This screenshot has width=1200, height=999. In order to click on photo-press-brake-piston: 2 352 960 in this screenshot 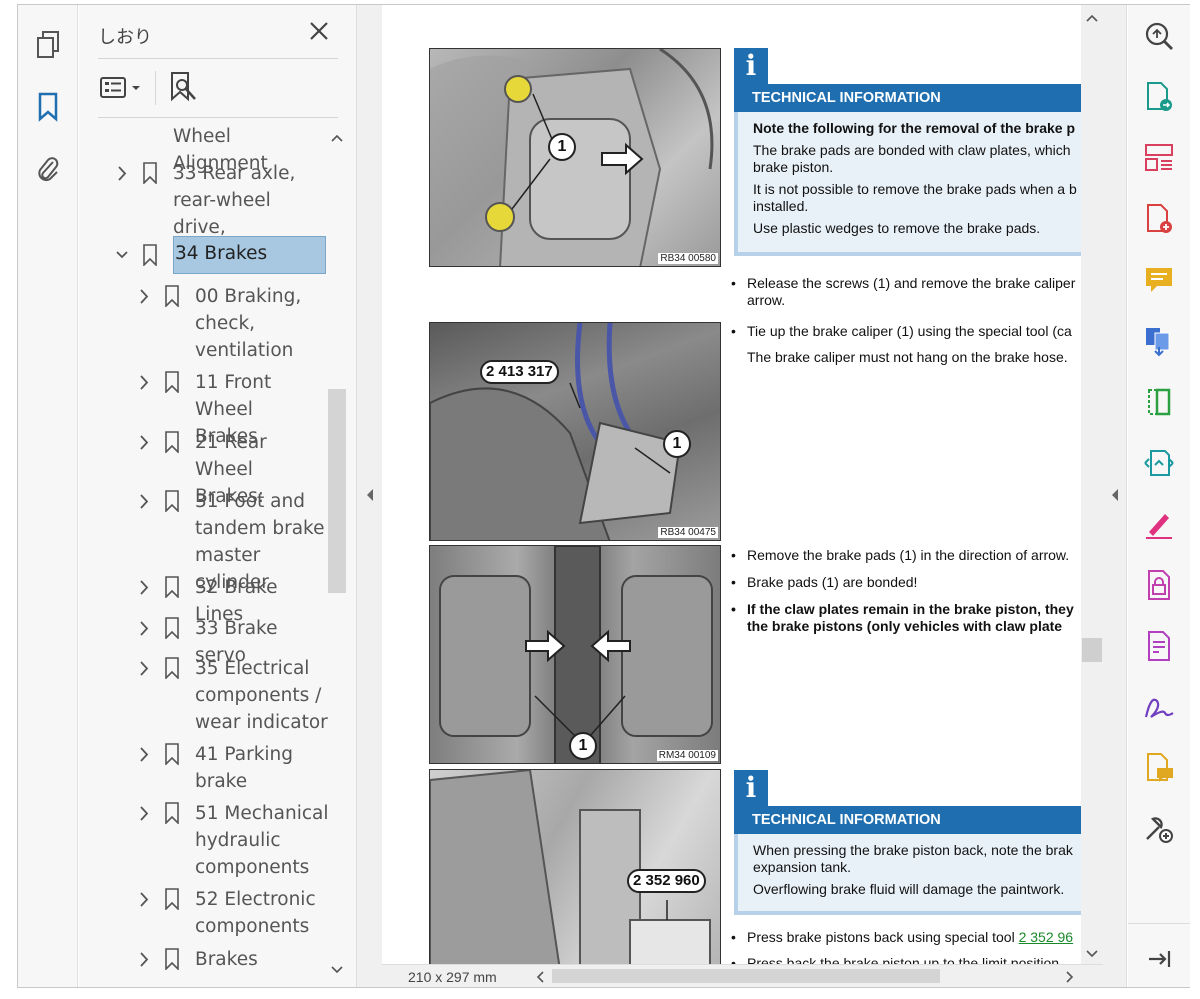, I will do `click(575, 866)`.